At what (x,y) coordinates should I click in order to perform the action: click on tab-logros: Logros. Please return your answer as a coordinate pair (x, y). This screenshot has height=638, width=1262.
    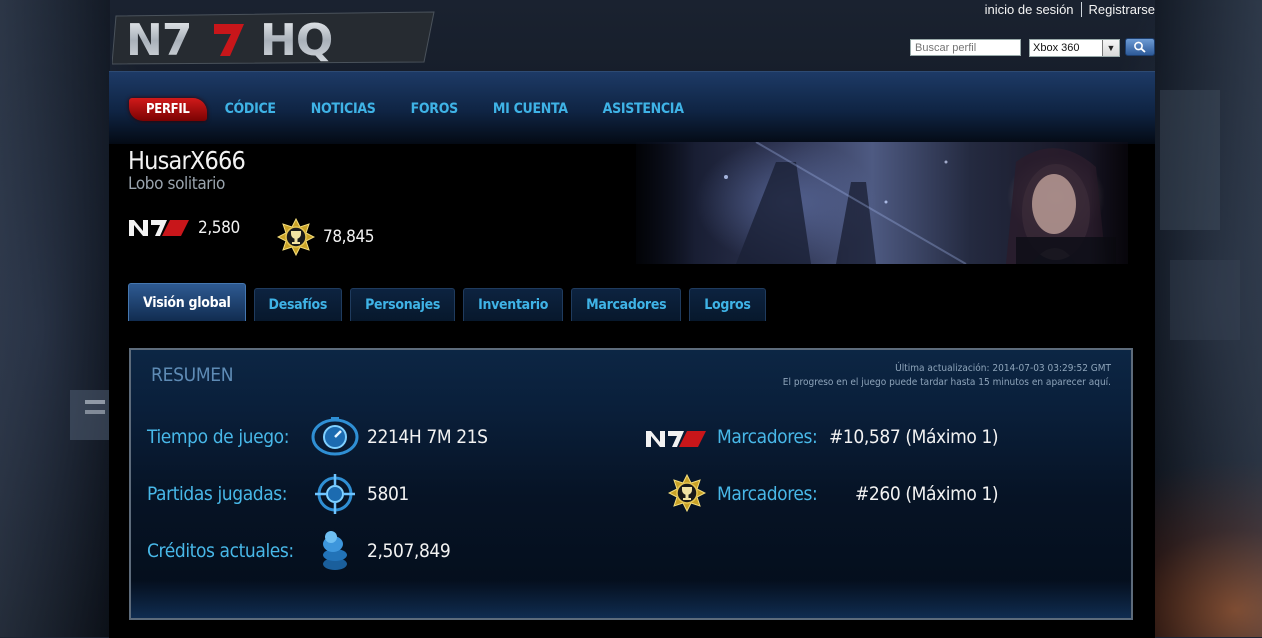
    Looking at the image, I should click on (727, 304).